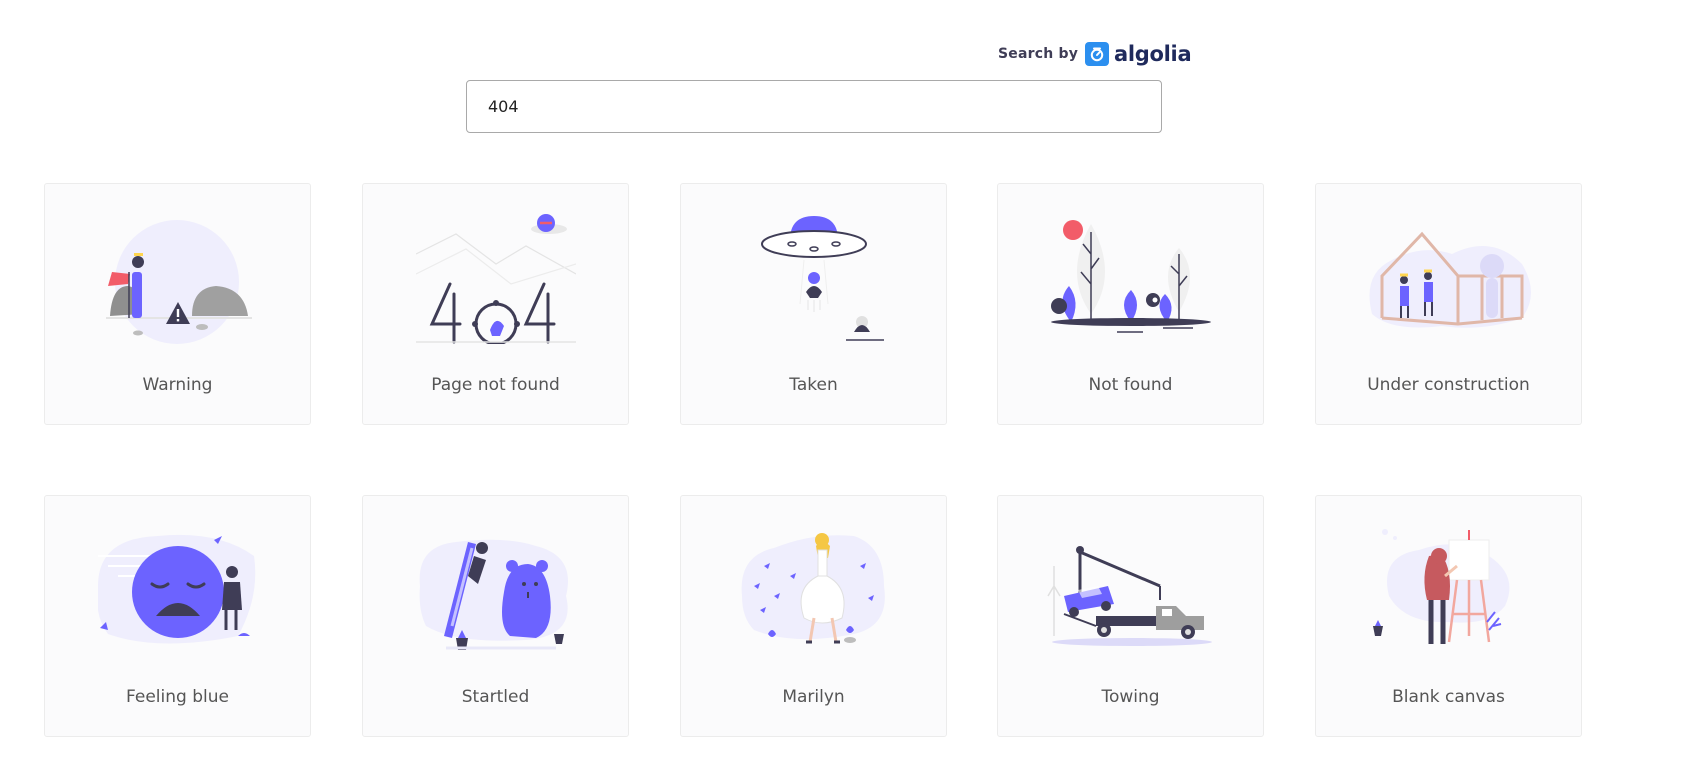 Image resolution: width=1696 pixels, height=757 pixels. I want to click on under-construction-illustration-icon, so click(1450, 279).